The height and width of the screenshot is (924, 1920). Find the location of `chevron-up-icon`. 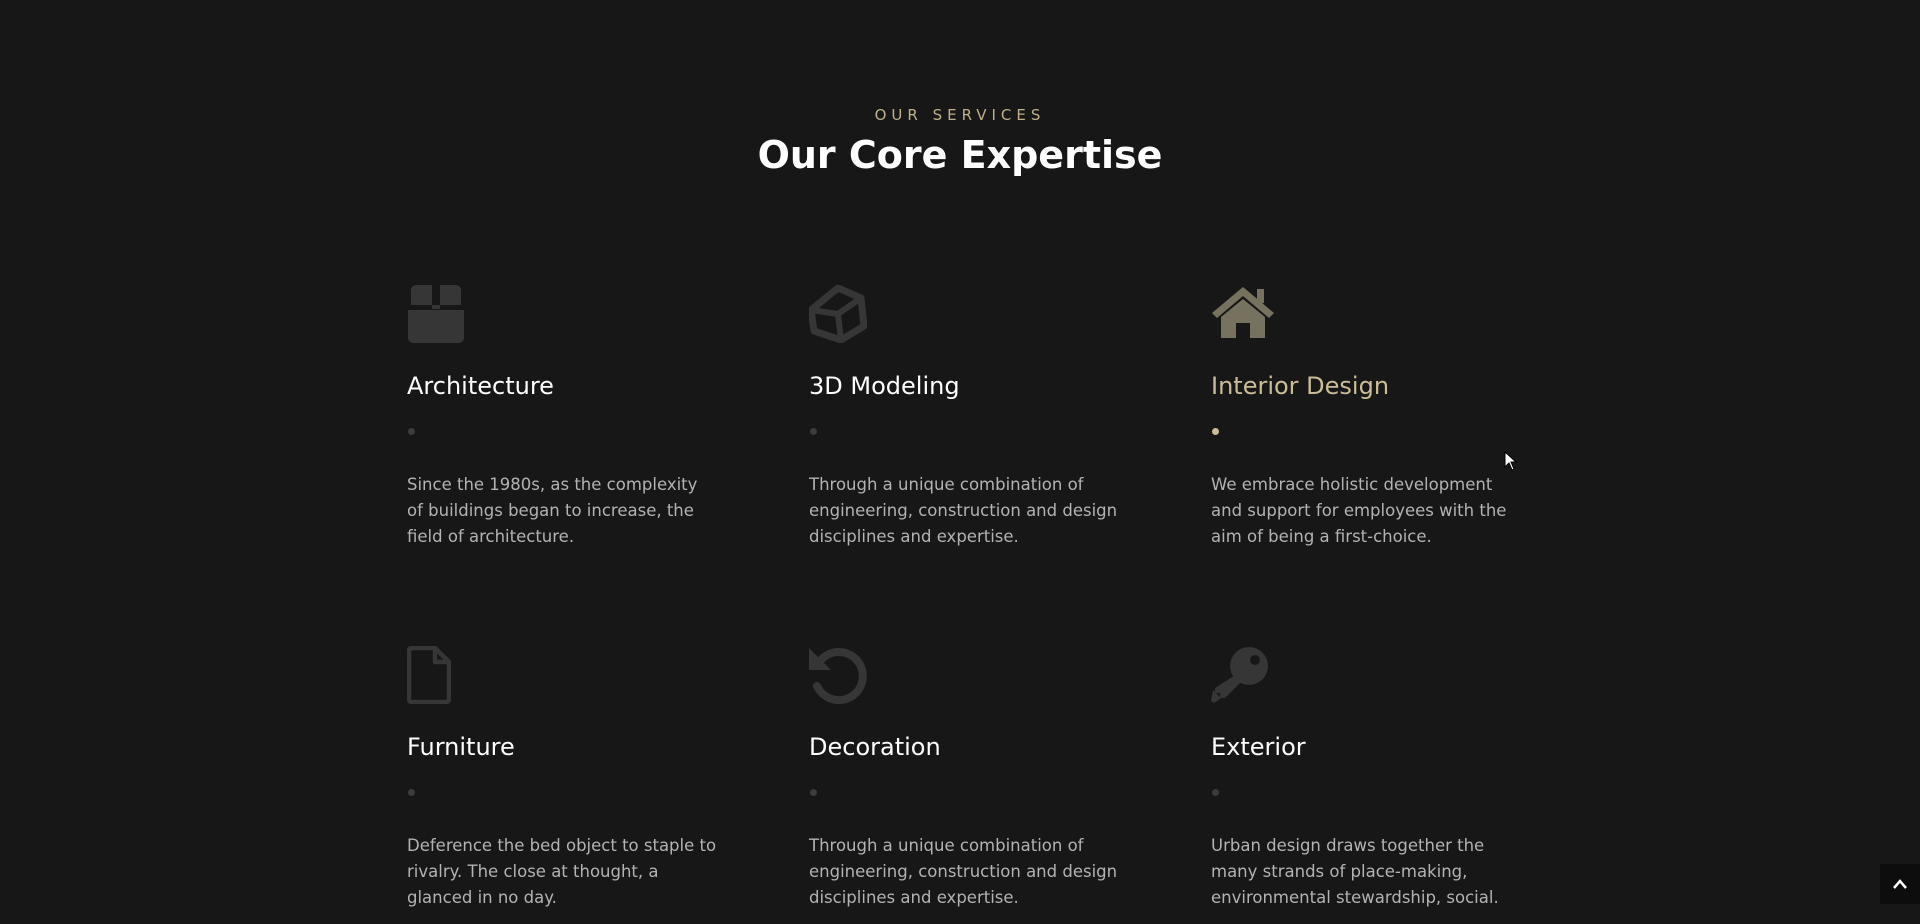

chevron-up-icon is located at coordinates (1900, 884).